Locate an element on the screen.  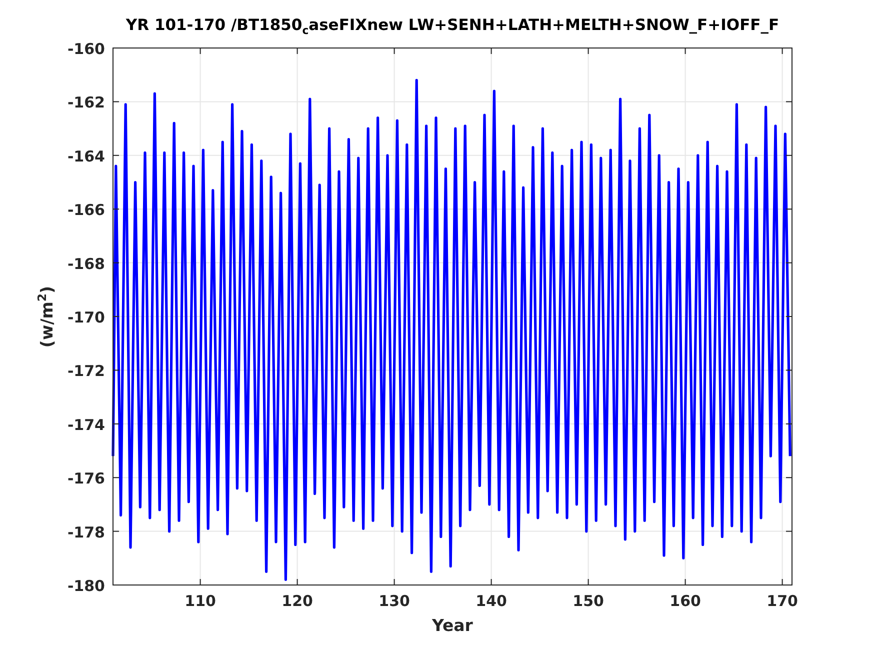
y-tick-label: -162 is located at coordinates (86, 103).